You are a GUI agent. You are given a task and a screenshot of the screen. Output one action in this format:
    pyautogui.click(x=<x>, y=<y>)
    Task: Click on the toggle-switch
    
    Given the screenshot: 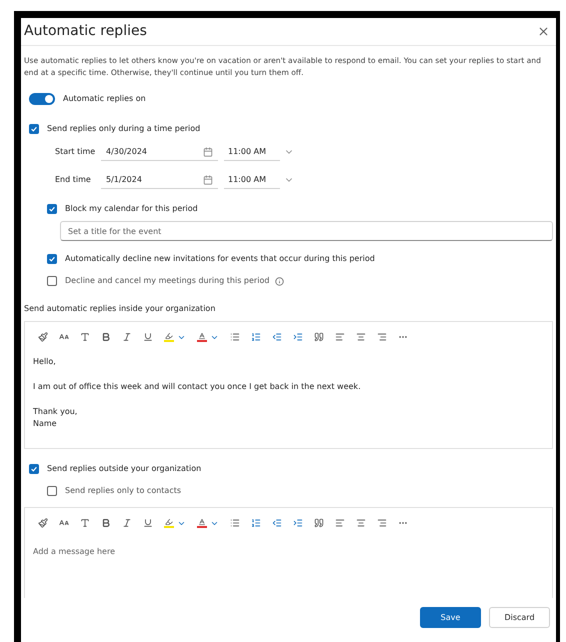 What is the action you would take?
    pyautogui.click(x=42, y=99)
    